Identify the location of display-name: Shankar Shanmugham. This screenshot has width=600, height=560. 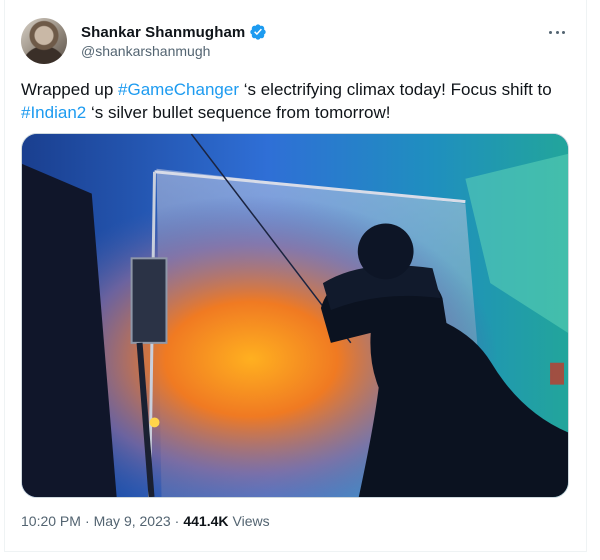
(163, 32).